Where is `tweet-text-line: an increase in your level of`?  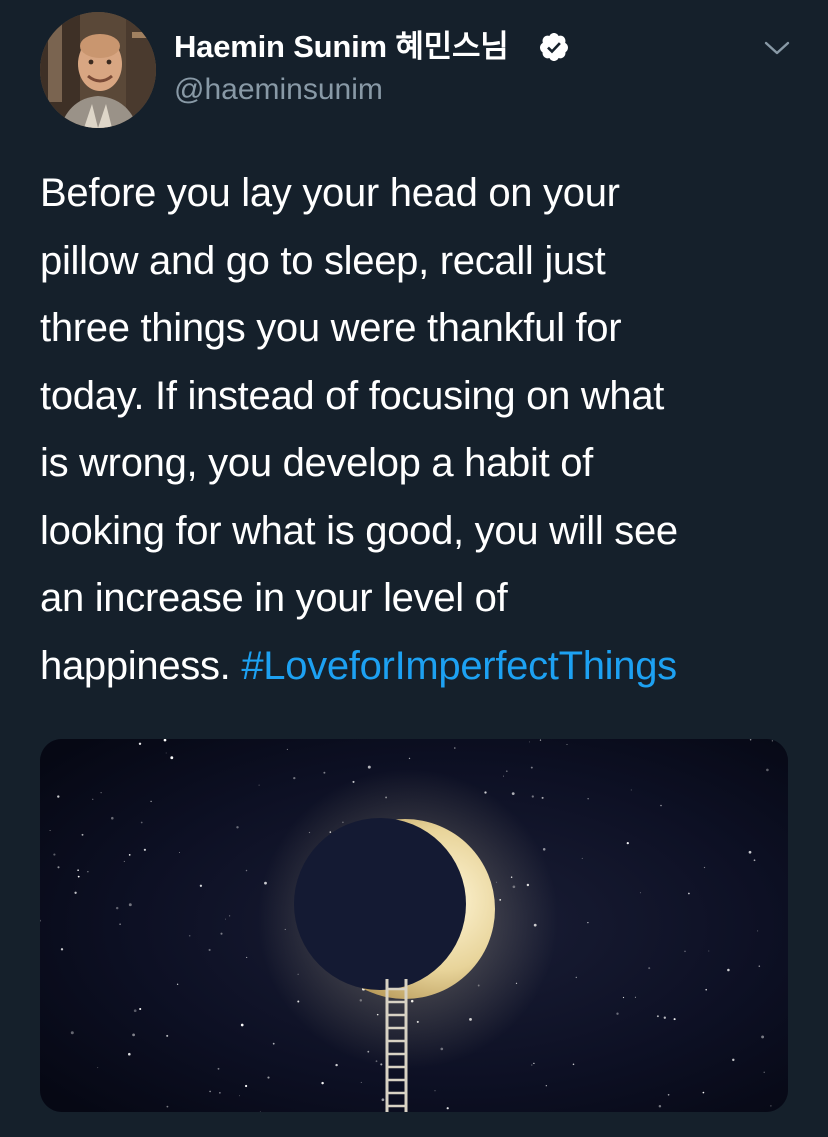
tweet-text-line: an increase in your level of is located at coordinates (274, 598).